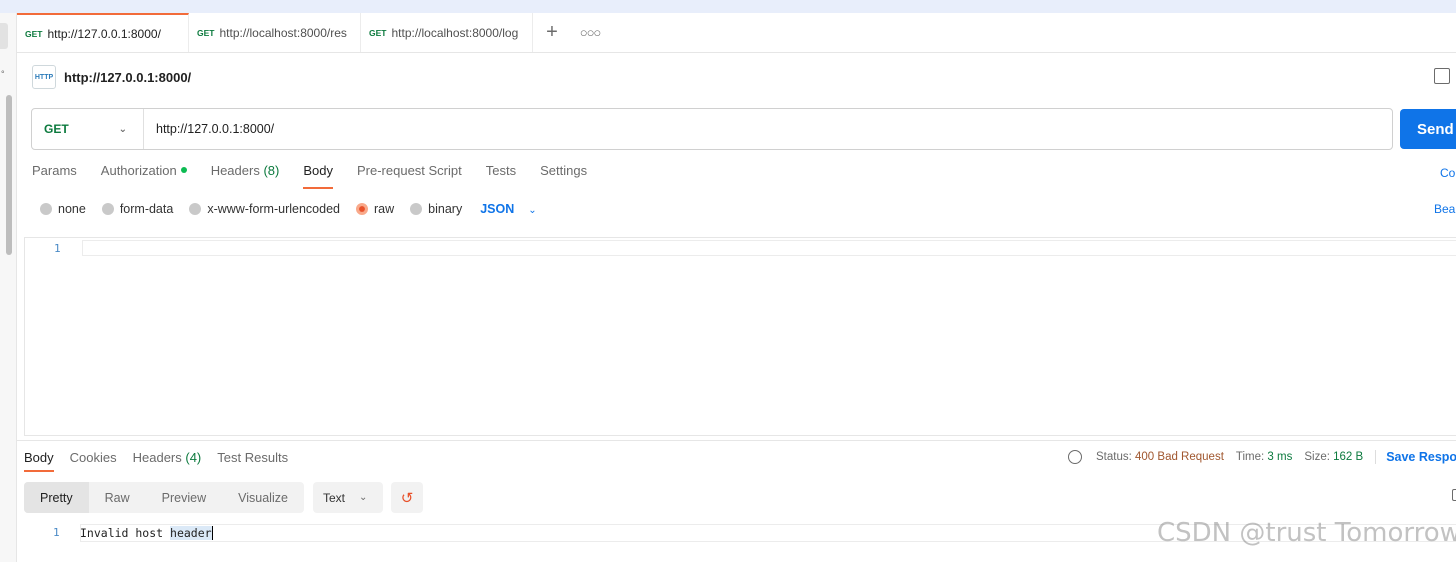  I want to click on method-select: GET ⌄, so click(88, 129).